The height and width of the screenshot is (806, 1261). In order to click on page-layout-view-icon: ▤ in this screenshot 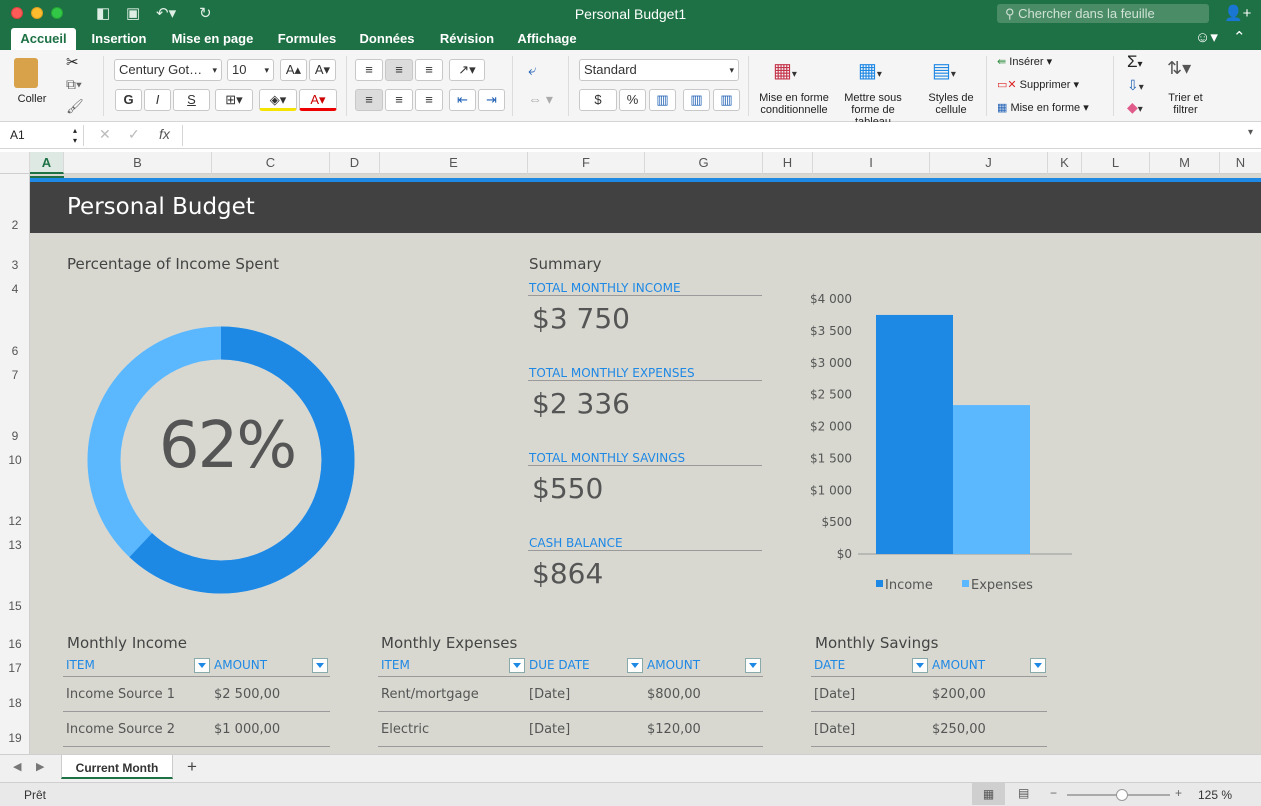, I will do `click(1023, 793)`.